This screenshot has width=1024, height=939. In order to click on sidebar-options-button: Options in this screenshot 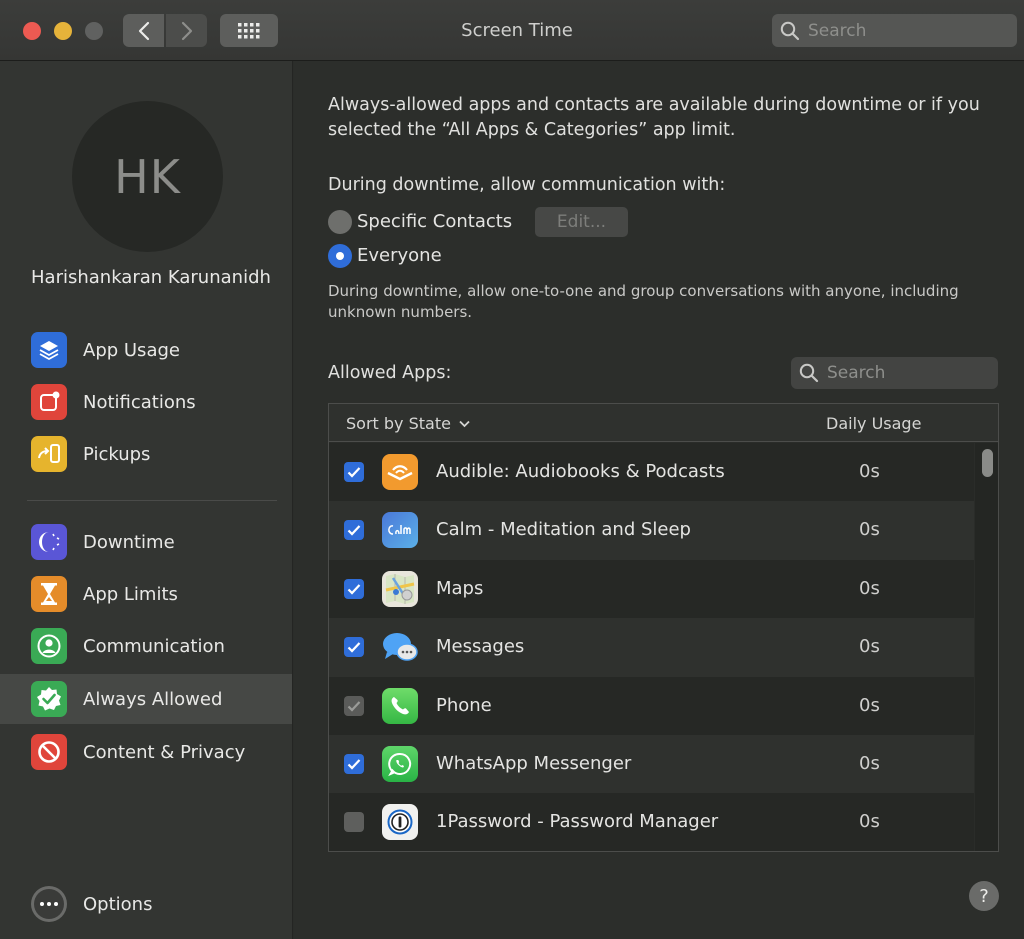, I will do `click(146, 904)`.